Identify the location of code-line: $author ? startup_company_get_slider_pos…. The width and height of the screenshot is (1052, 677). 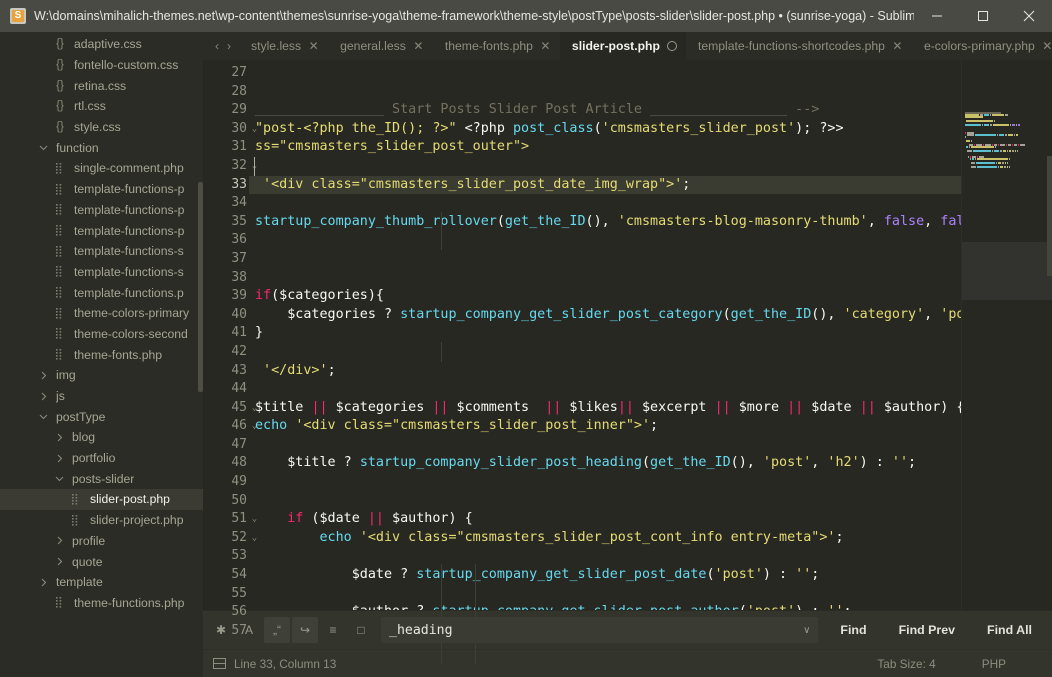
(605, 606).